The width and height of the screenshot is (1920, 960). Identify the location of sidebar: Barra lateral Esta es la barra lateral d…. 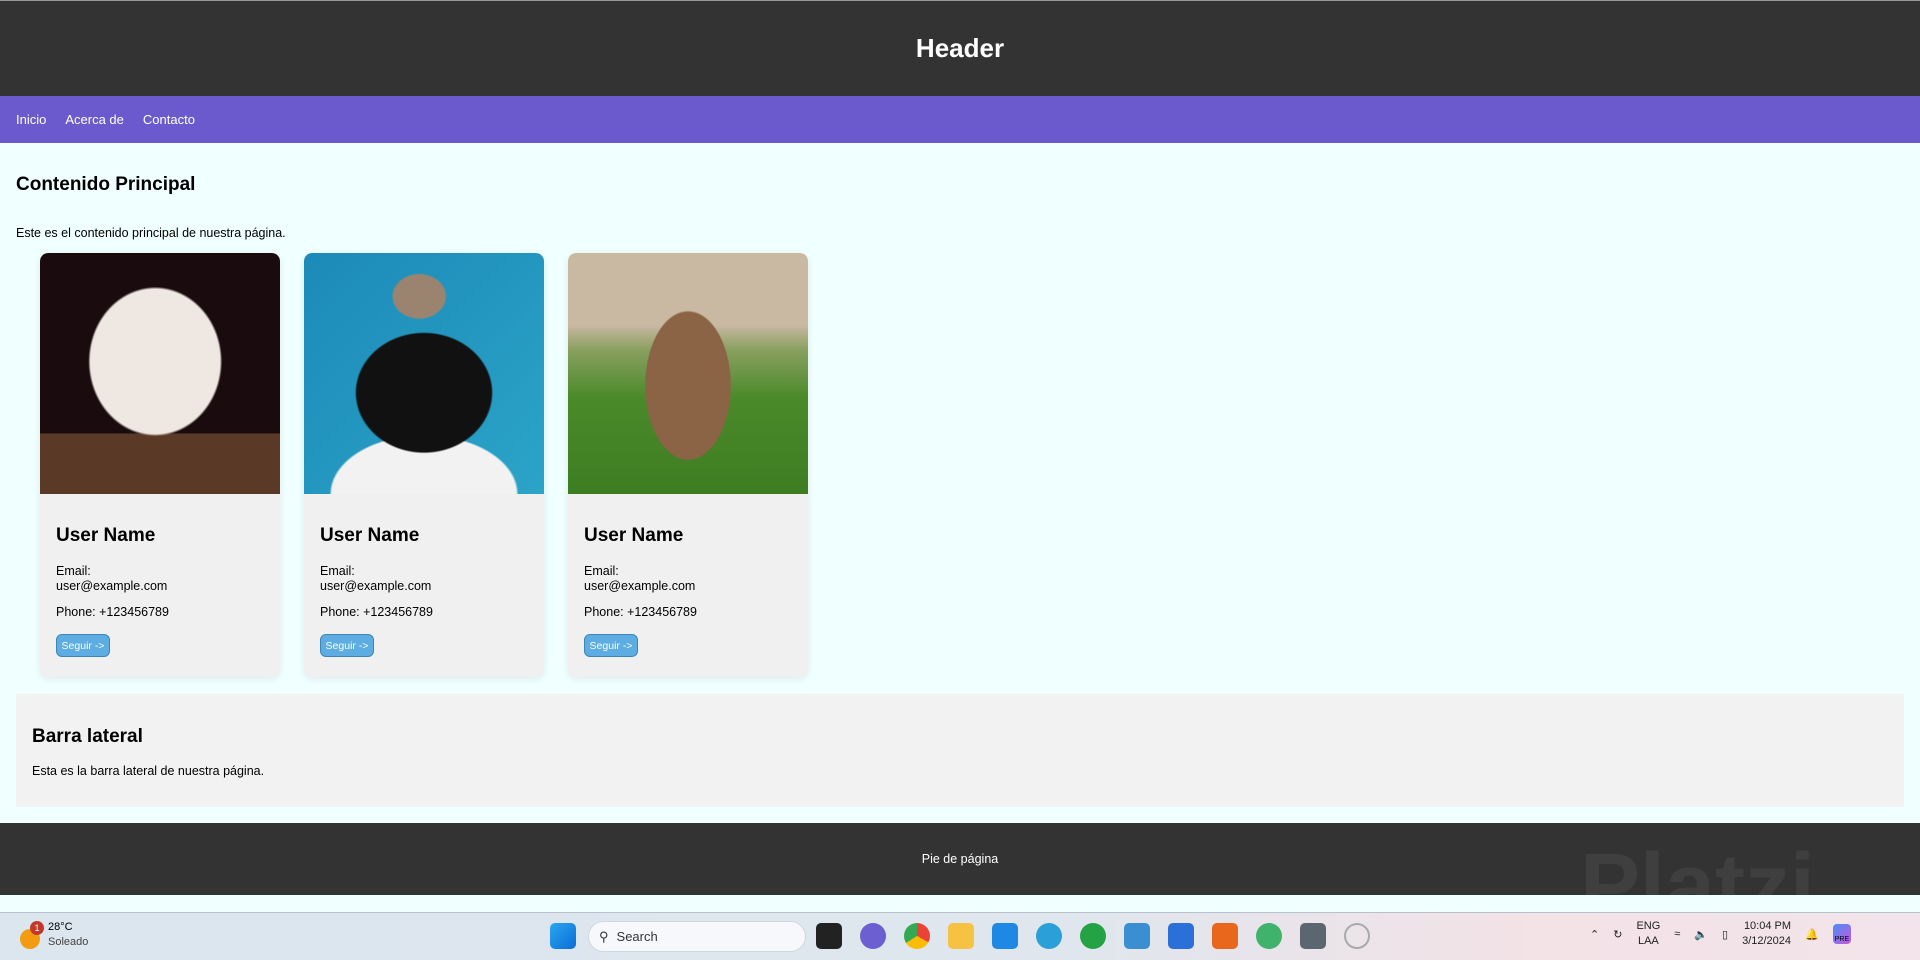
(960, 750).